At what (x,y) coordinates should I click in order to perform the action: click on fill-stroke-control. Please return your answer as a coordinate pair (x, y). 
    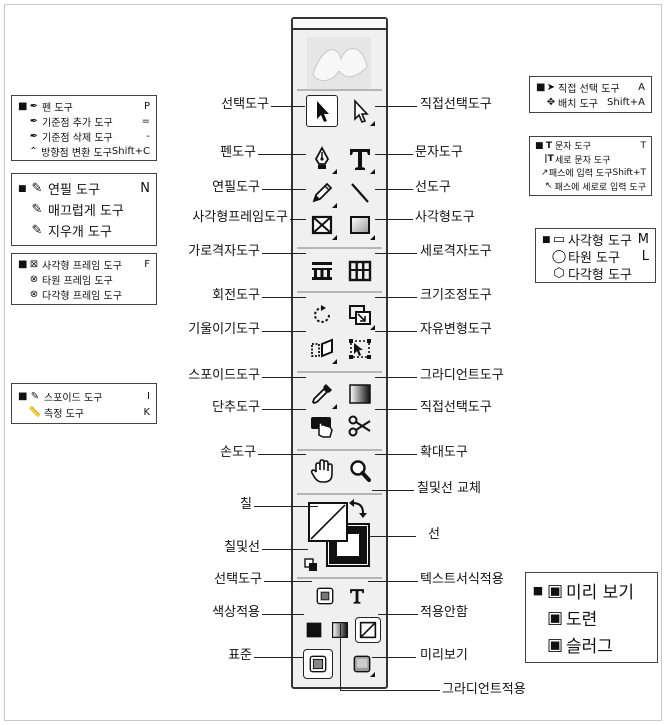
    Looking at the image, I should click on (342, 537).